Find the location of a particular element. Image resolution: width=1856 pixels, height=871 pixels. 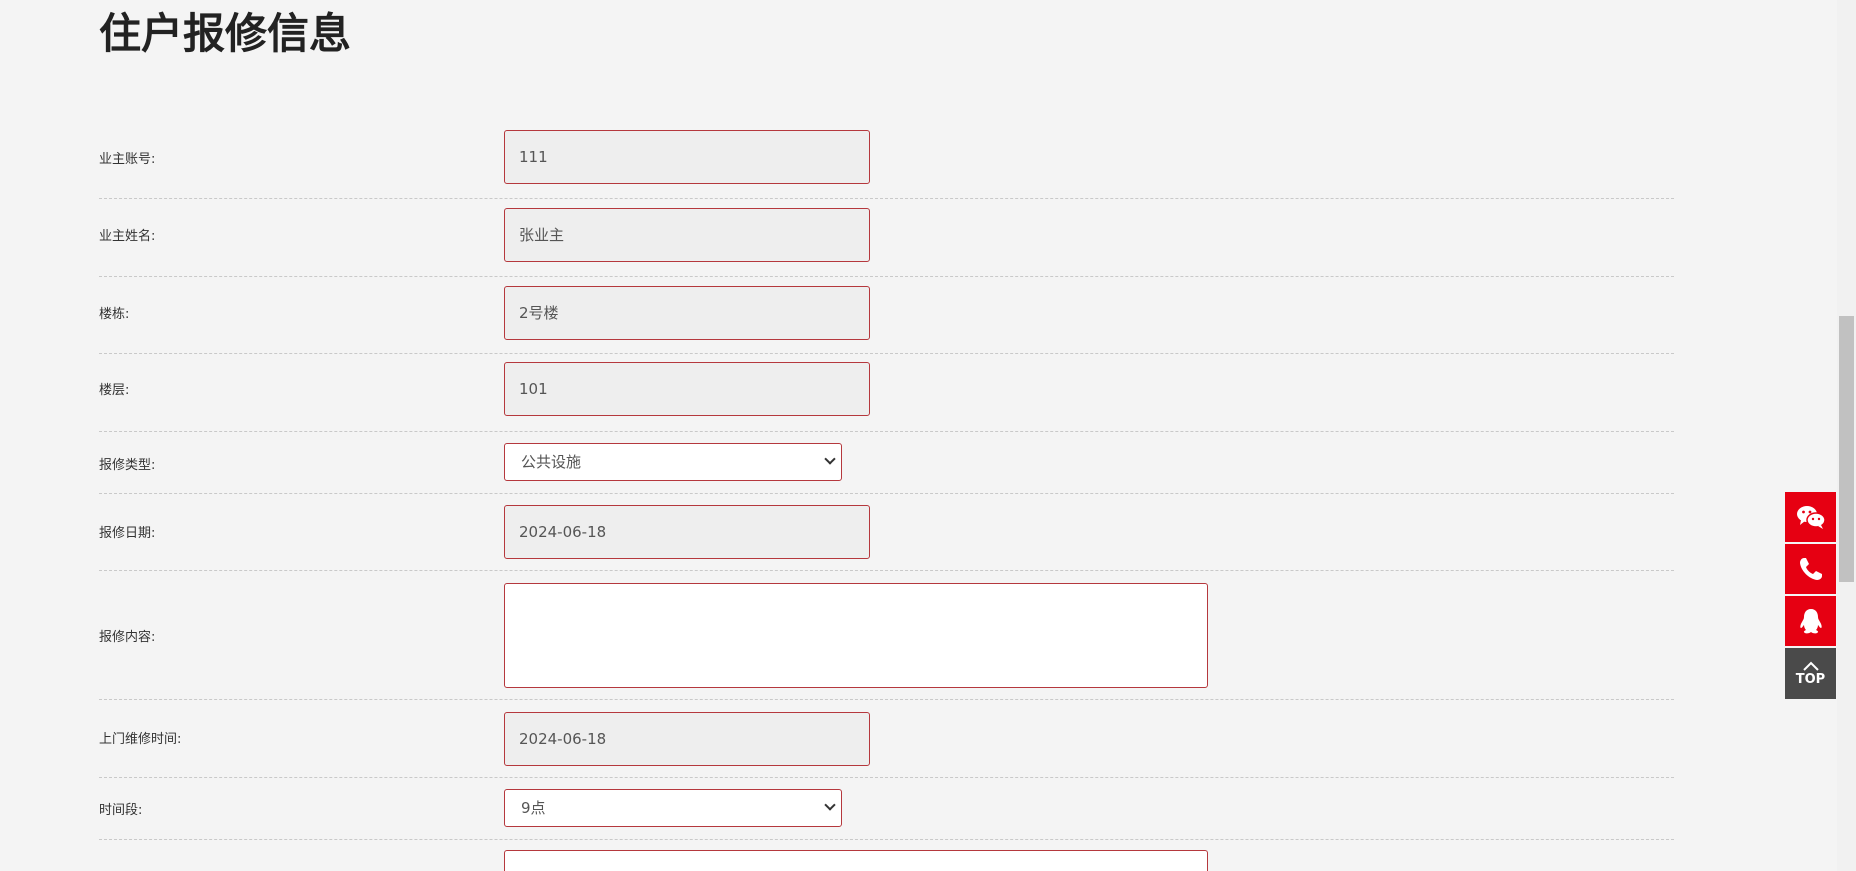

row-next-partial is located at coordinates (886, 855).